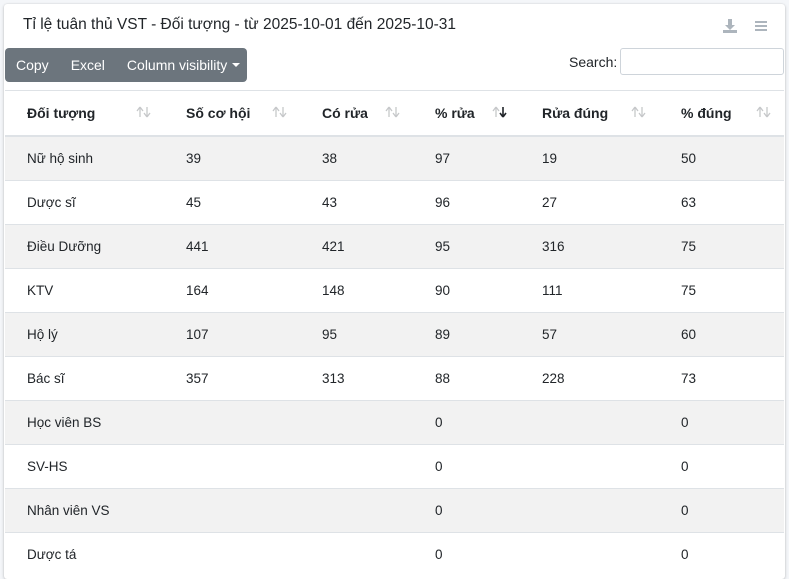 The height and width of the screenshot is (579, 789). I want to click on cell-pct-rua: 97, so click(466, 158).